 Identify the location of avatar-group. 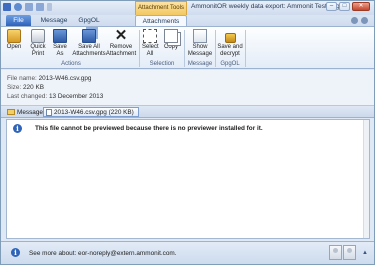
(342, 252).